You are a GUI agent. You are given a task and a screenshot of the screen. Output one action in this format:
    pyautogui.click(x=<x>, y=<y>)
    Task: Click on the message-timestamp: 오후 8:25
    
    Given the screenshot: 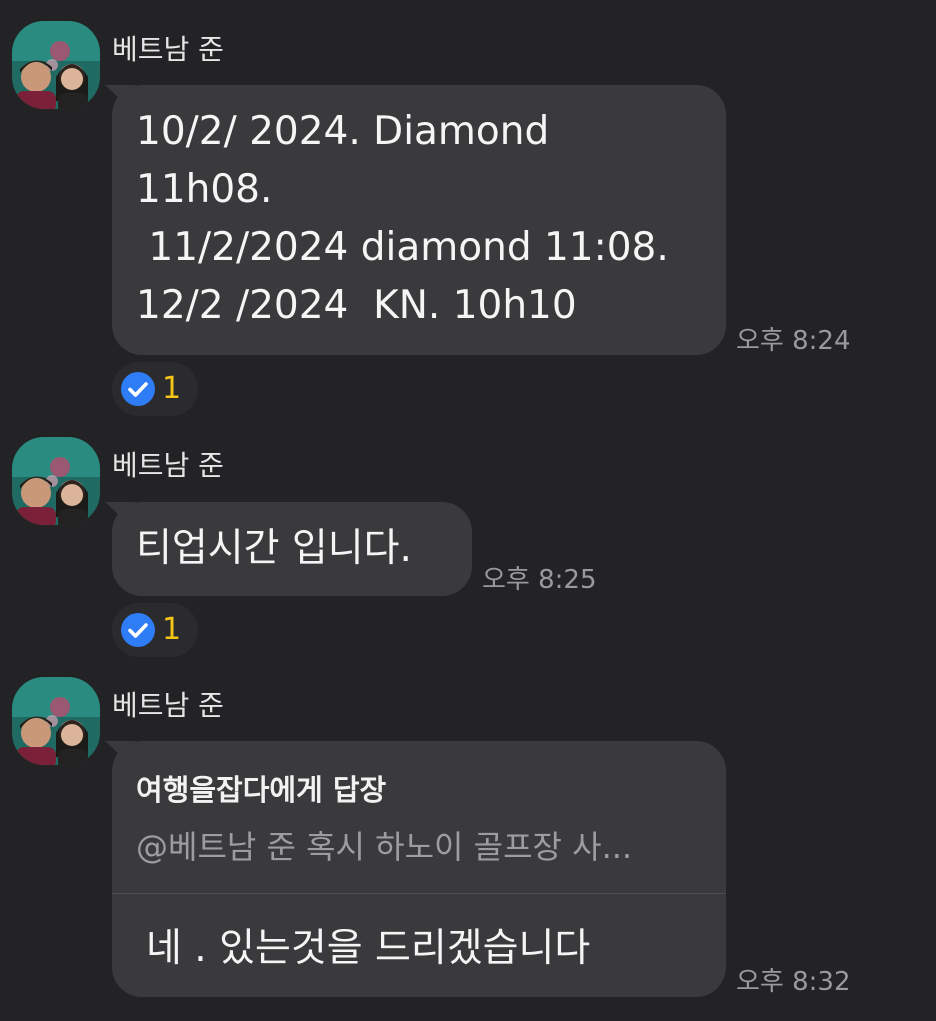 What is the action you would take?
    pyautogui.click(x=539, y=580)
    